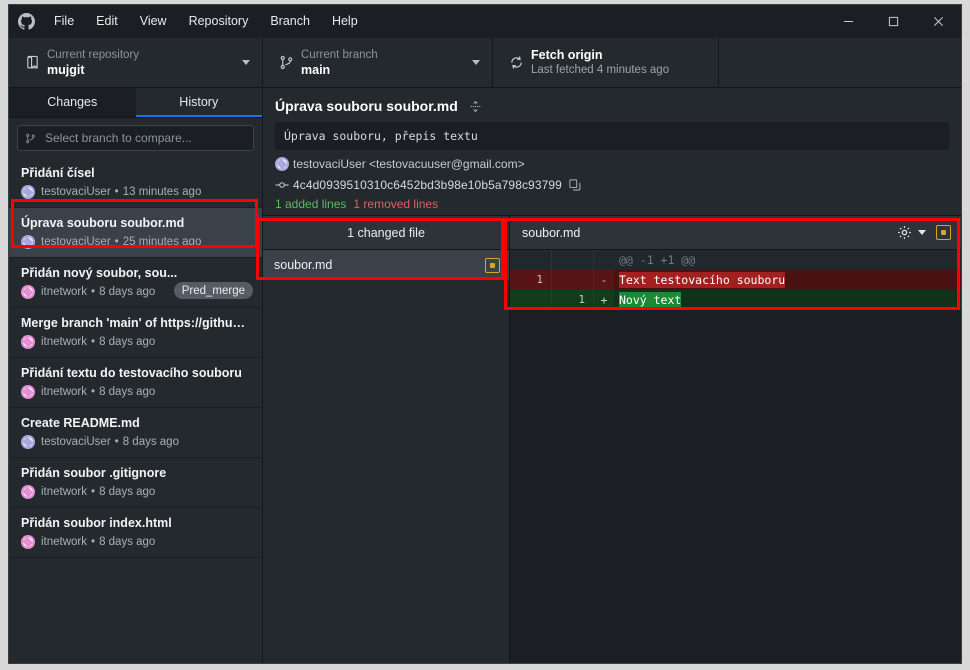 The image size is (970, 670). Describe the element at coordinates (131, 373) in the screenshot. I see `commit-title: Přidání textu do testovacího souboru` at that location.